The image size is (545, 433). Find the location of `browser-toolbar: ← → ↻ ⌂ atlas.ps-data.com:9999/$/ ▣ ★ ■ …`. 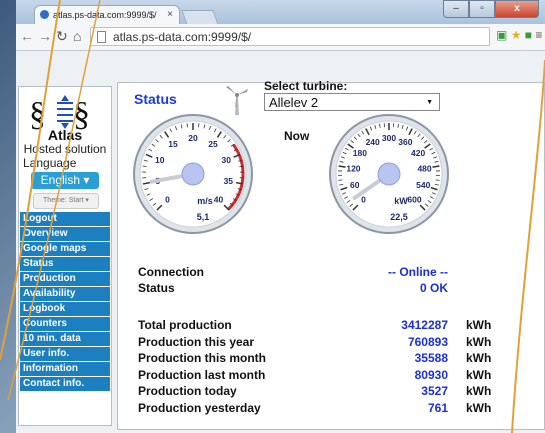

browser-toolbar: ← → ↻ ⌂ atlas.ps-data.com:9999/$/ ▣ ★ ■ … is located at coordinates (280, 37).